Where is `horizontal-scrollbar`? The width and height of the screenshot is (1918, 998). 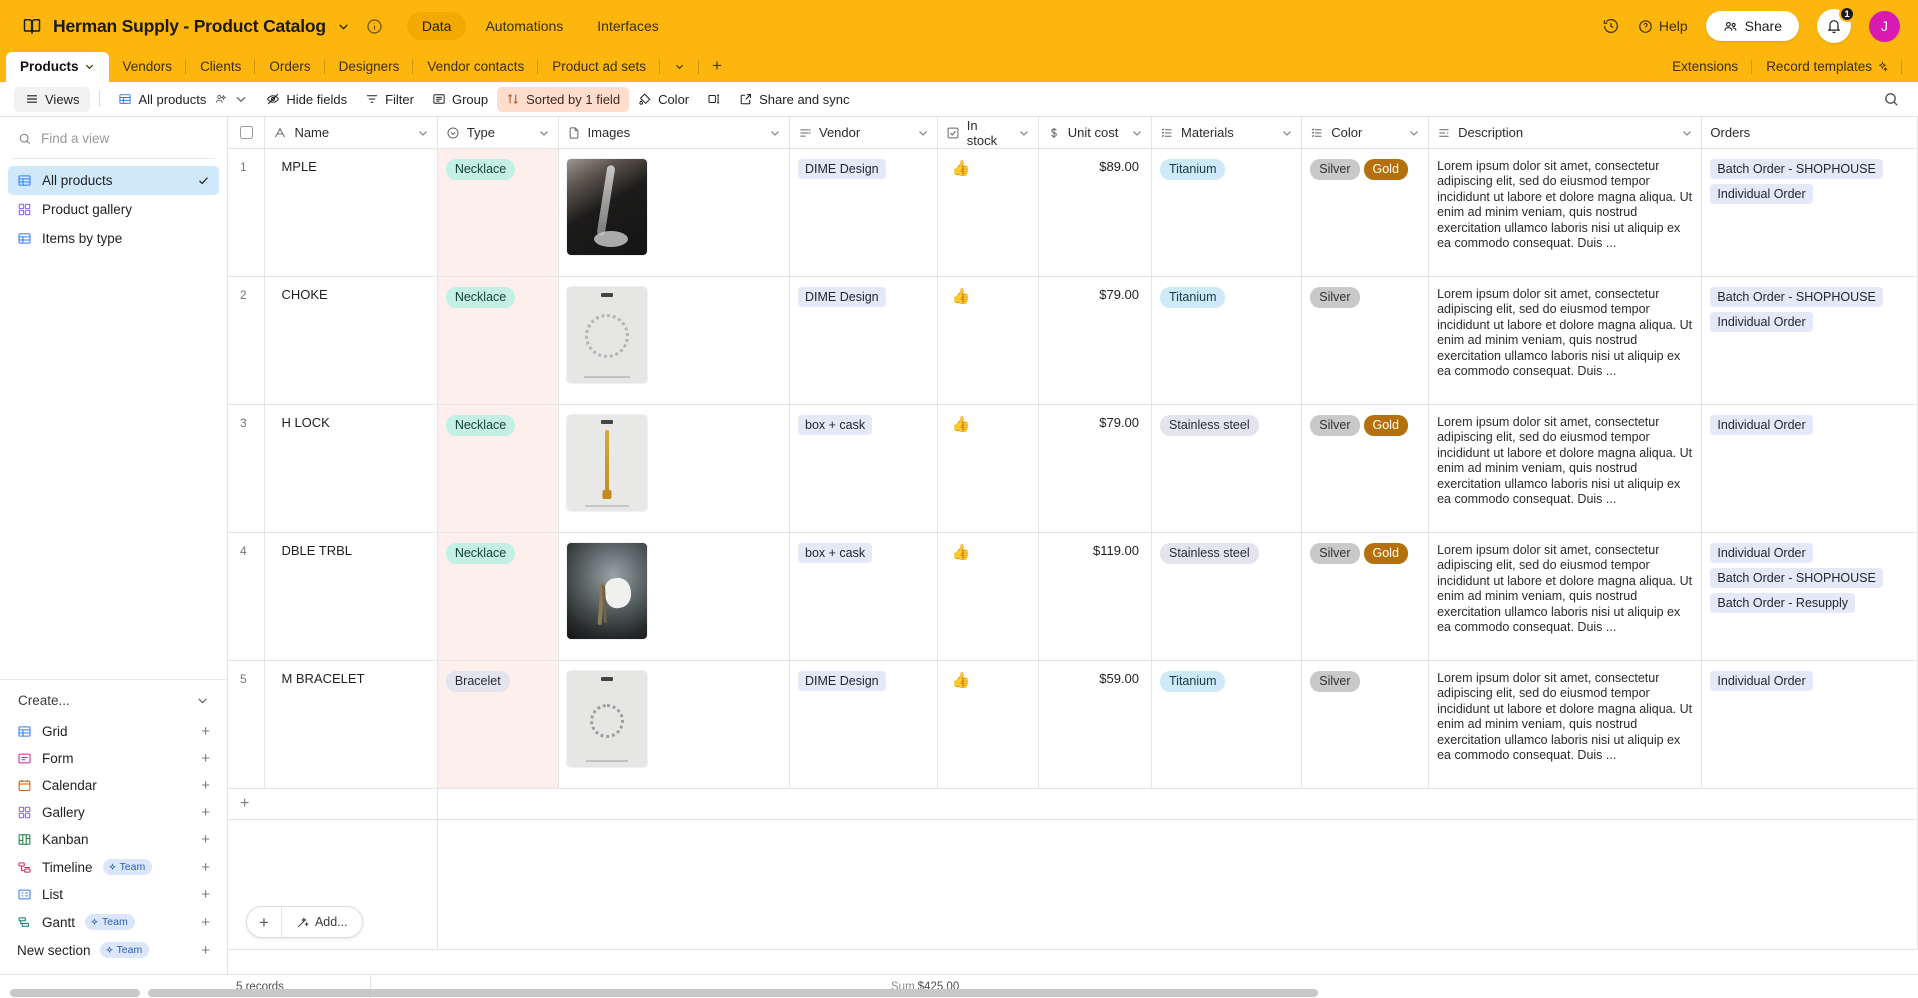
horizontal-scrollbar is located at coordinates (959, 993).